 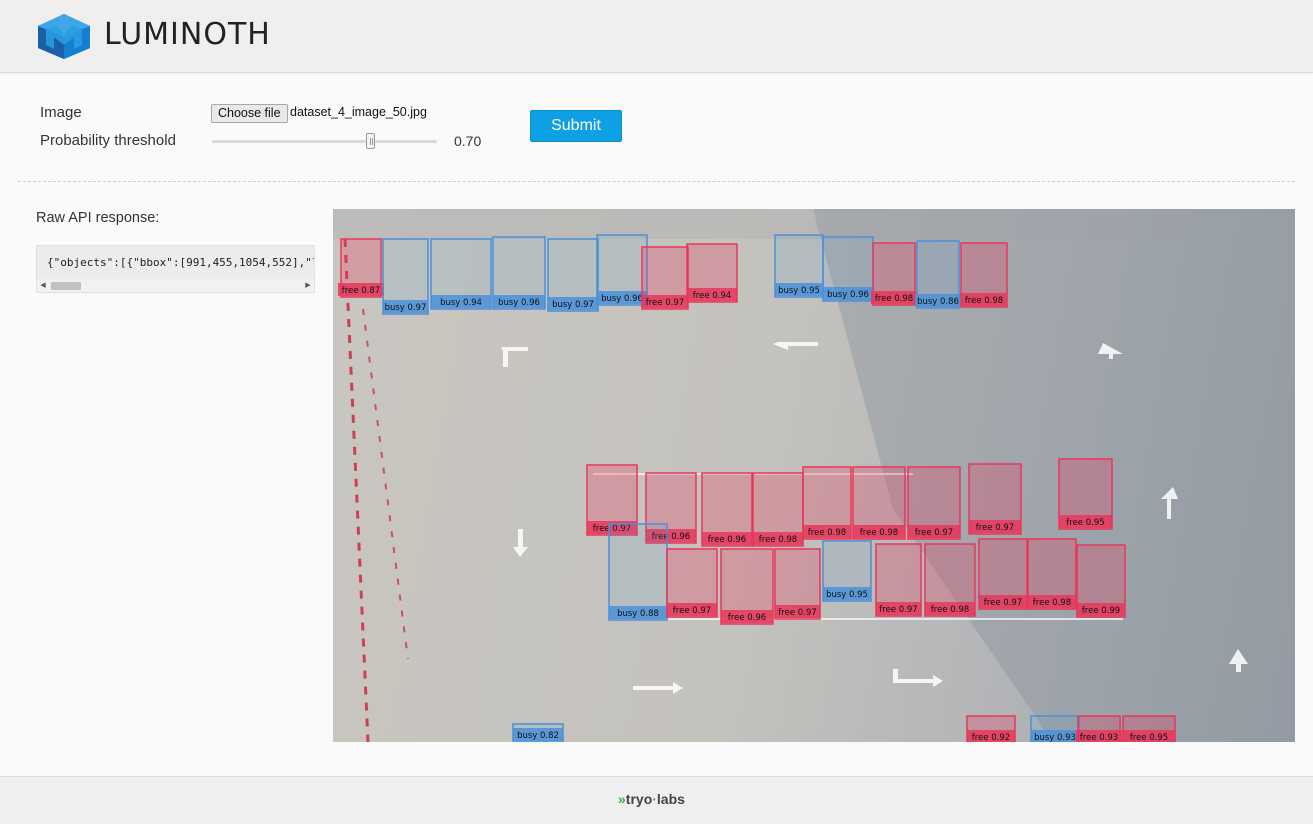 What do you see at coordinates (576, 126) in the screenshot?
I see `submit-button: Submit` at bounding box center [576, 126].